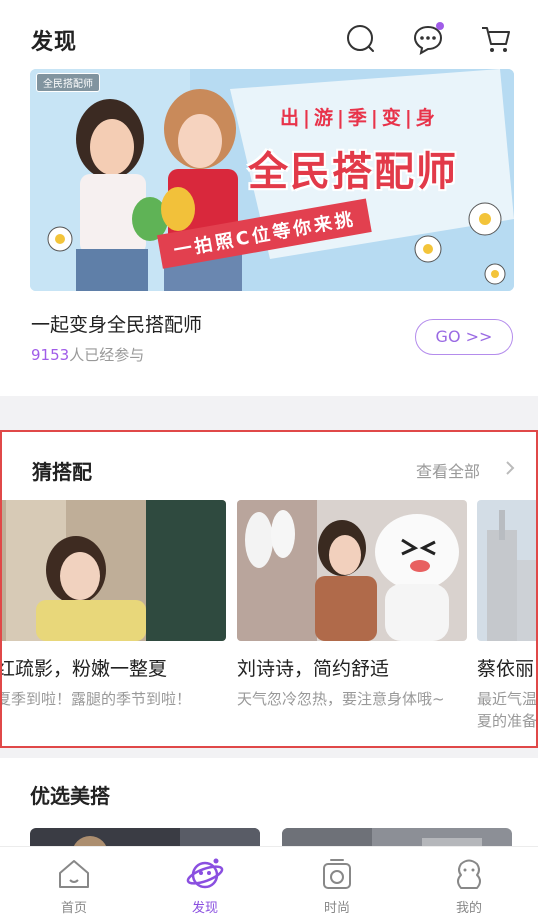  What do you see at coordinates (469, 874) in the screenshot?
I see `profile-icon` at bounding box center [469, 874].